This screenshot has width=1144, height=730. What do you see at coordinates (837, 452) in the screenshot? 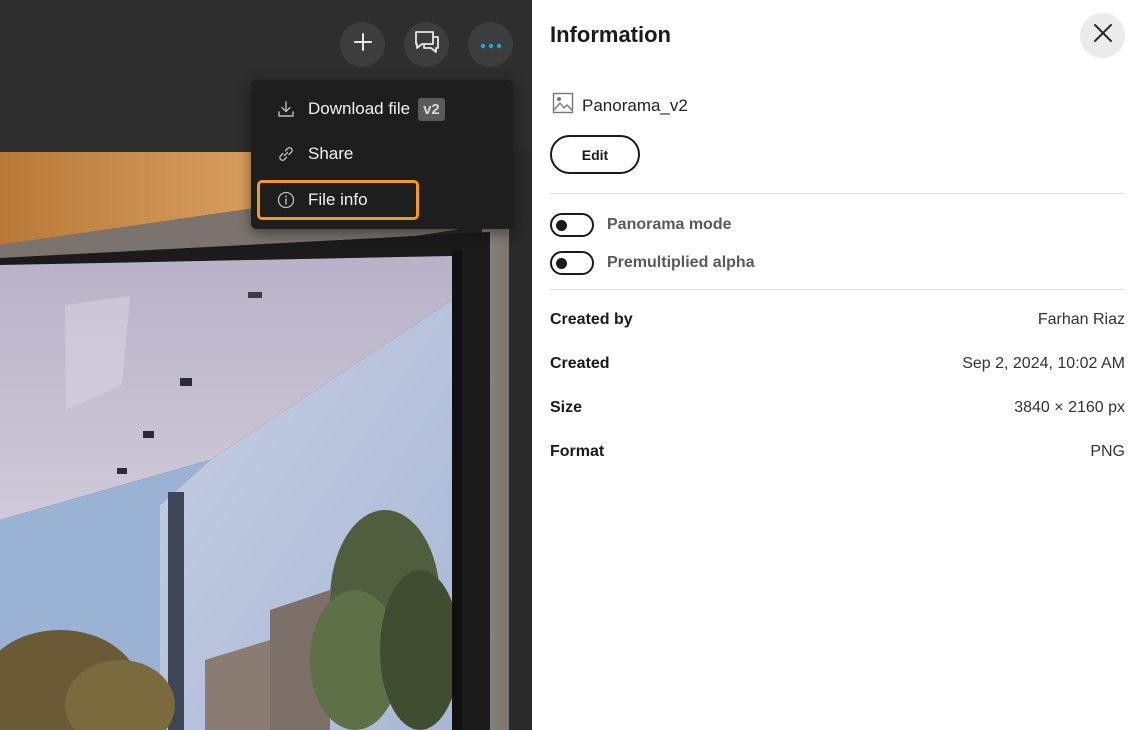
I see `meta-row-format: Format PNG` at bounding box center [837, 452].